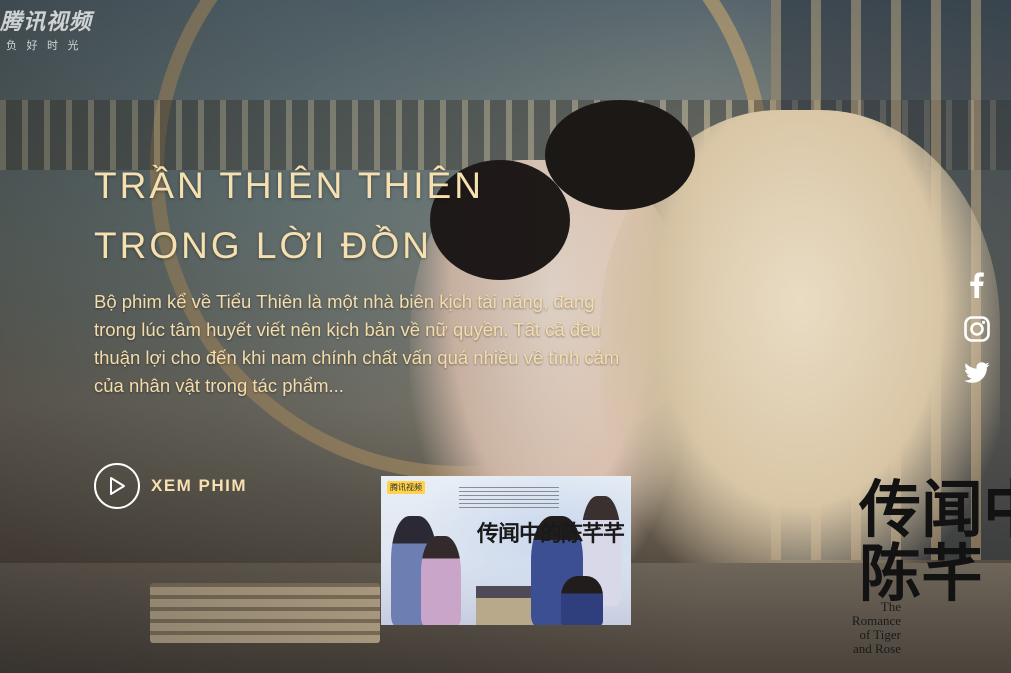  I want to click on poster-logo: 腾讯视频, so click(406, 487).